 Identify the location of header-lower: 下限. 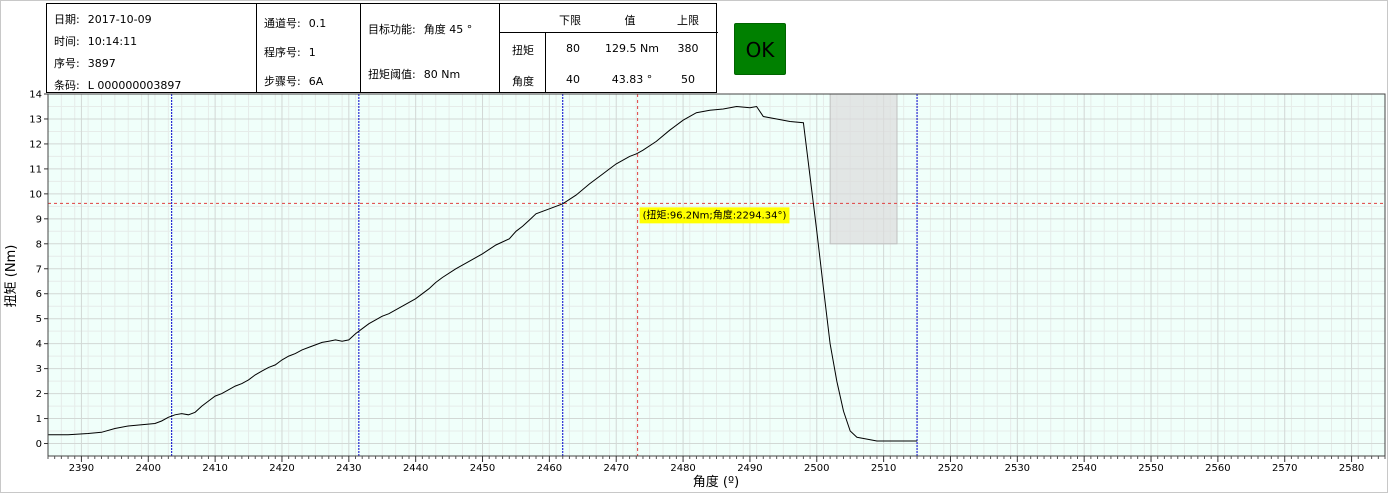
(570, 20).